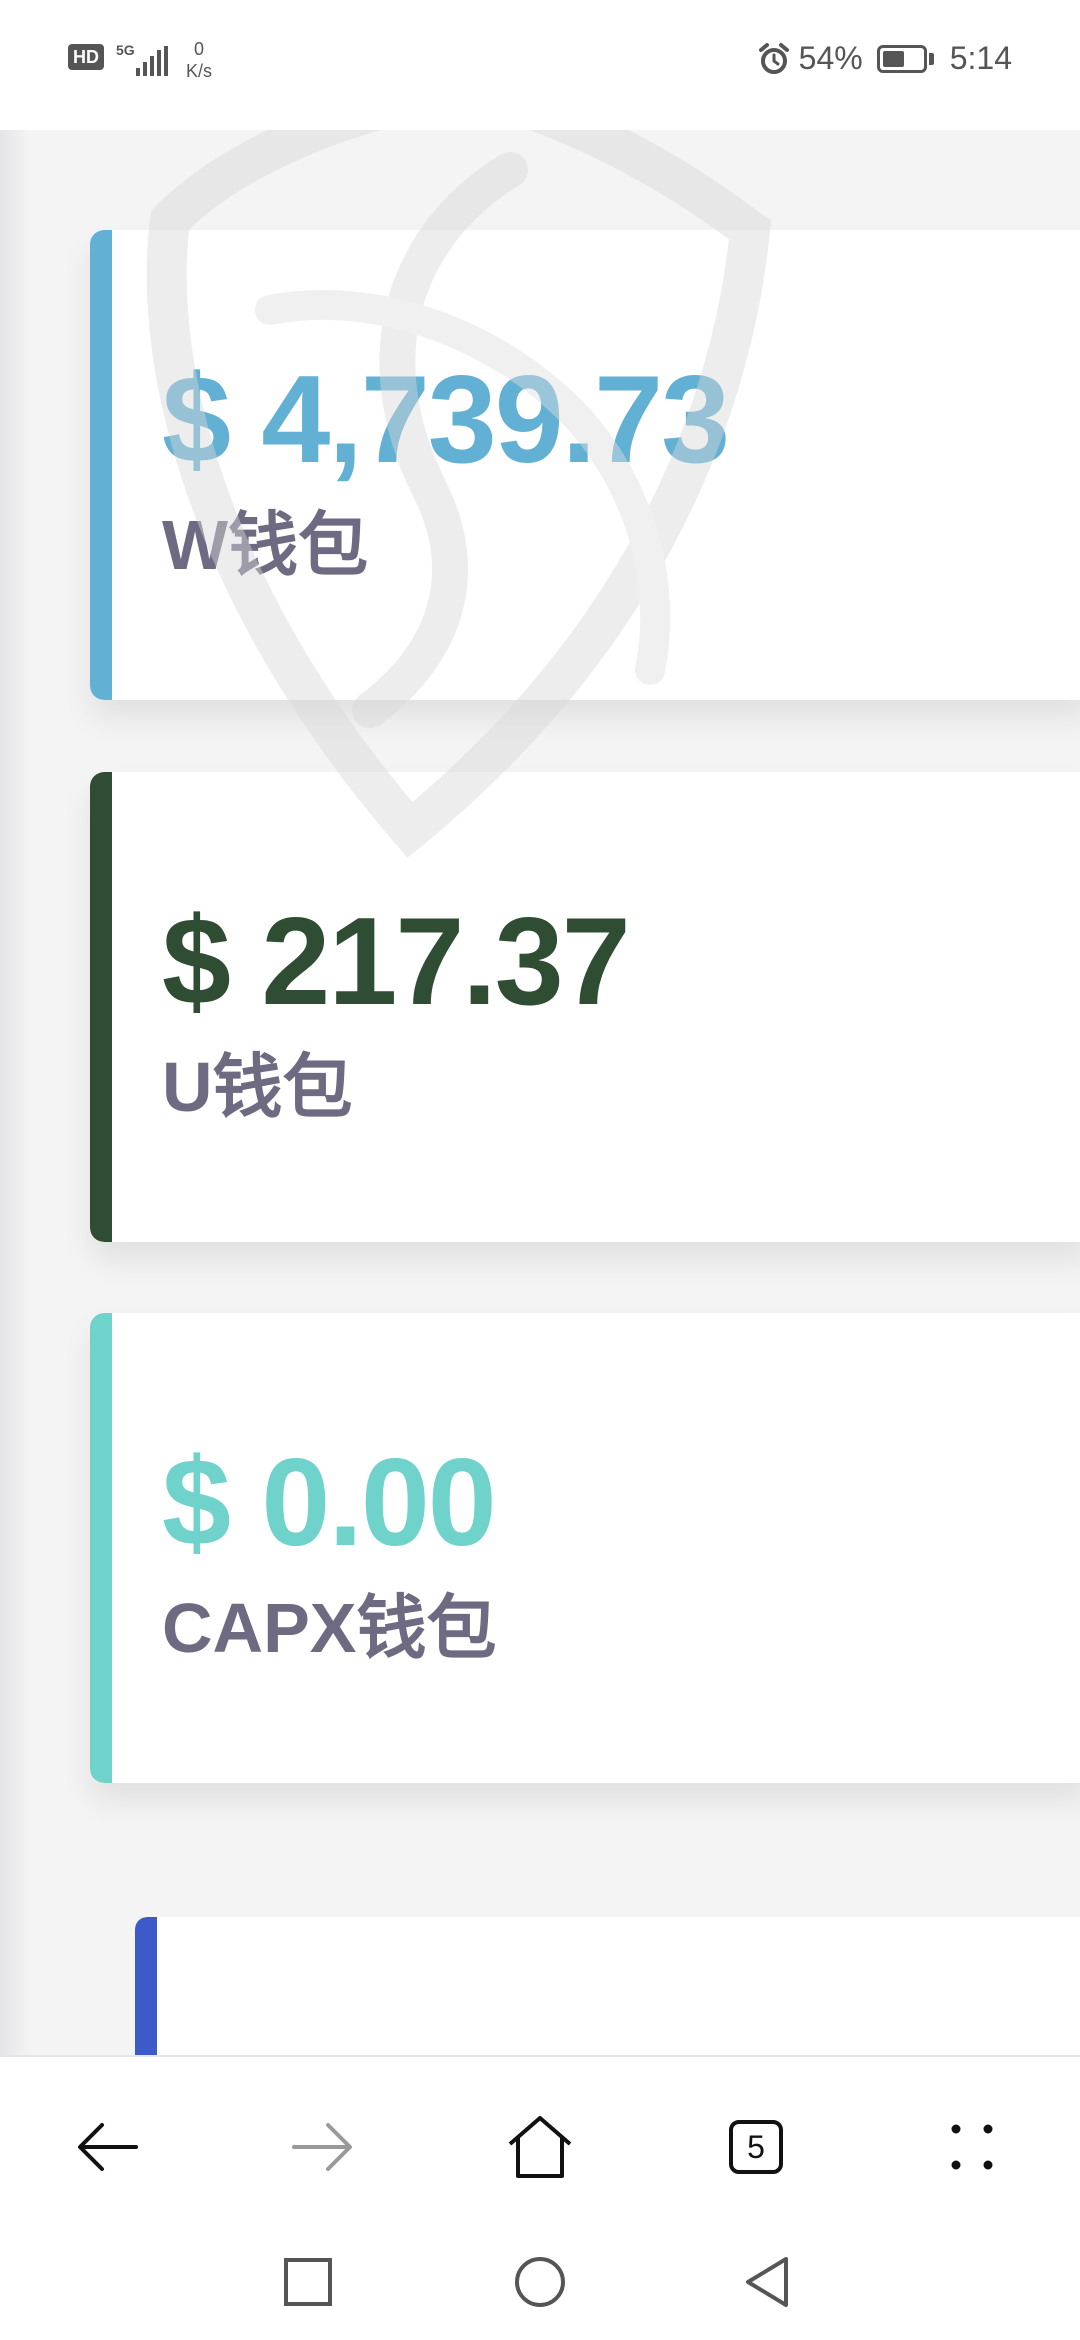 This screenshot has height=2340, width=1080. Describe the element at coordinates (540, 65) in the screenshot. I see `status-bar: HD 5G 0 K/s 54% 5:14` at that location.